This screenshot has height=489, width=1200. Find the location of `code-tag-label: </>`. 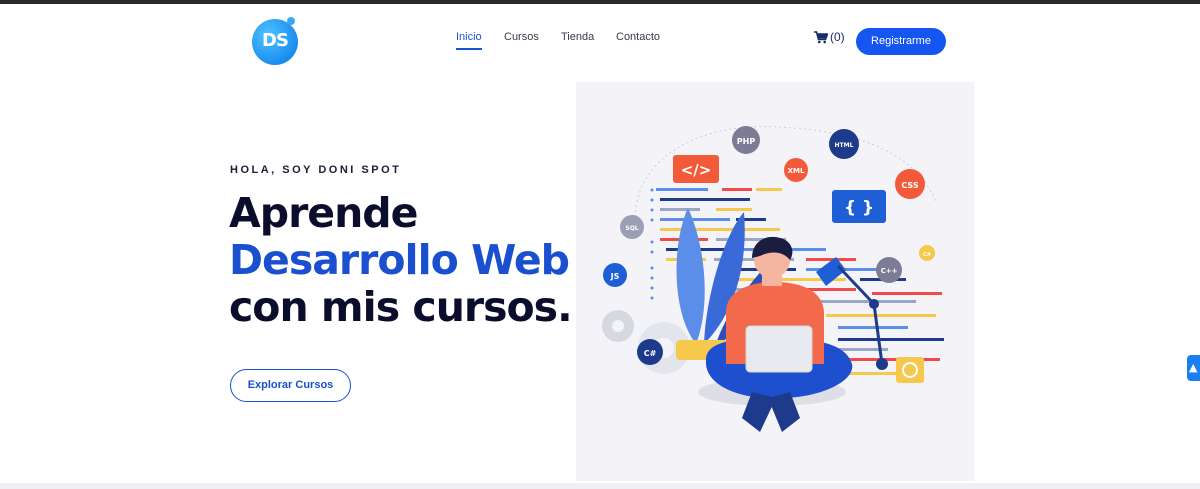

code-tag-label: </> is located at coordinates (696, 170).